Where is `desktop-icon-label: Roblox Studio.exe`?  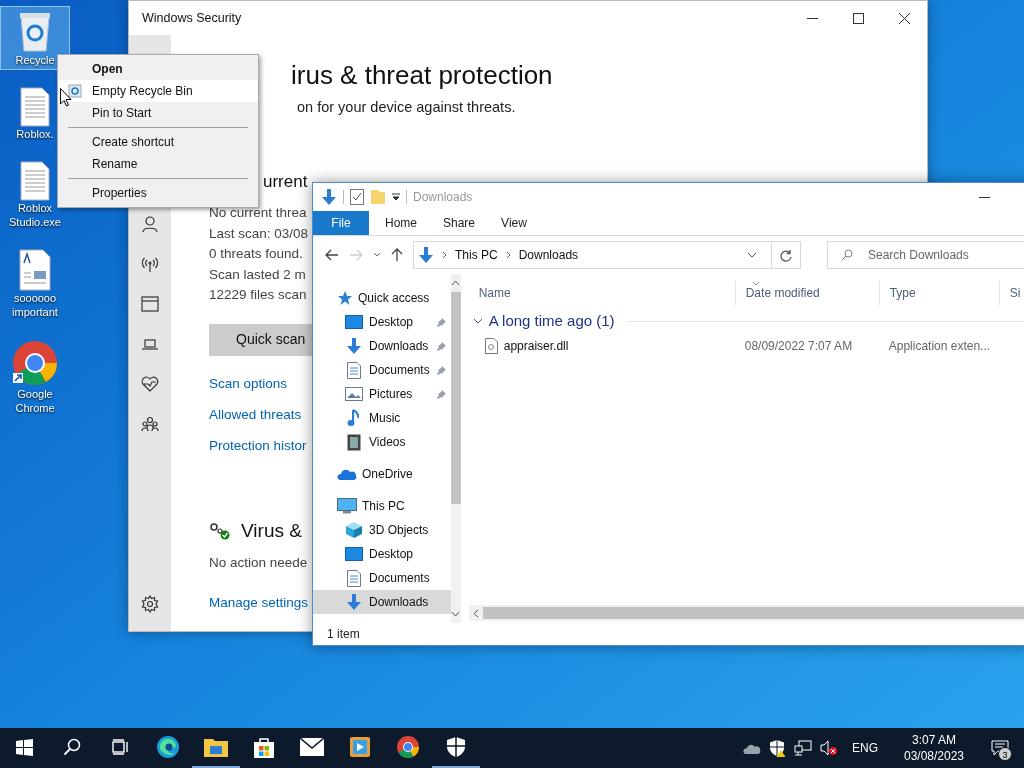
desktop-icon-label: Roblox Studio.exe is located at coordinates (35, 215).